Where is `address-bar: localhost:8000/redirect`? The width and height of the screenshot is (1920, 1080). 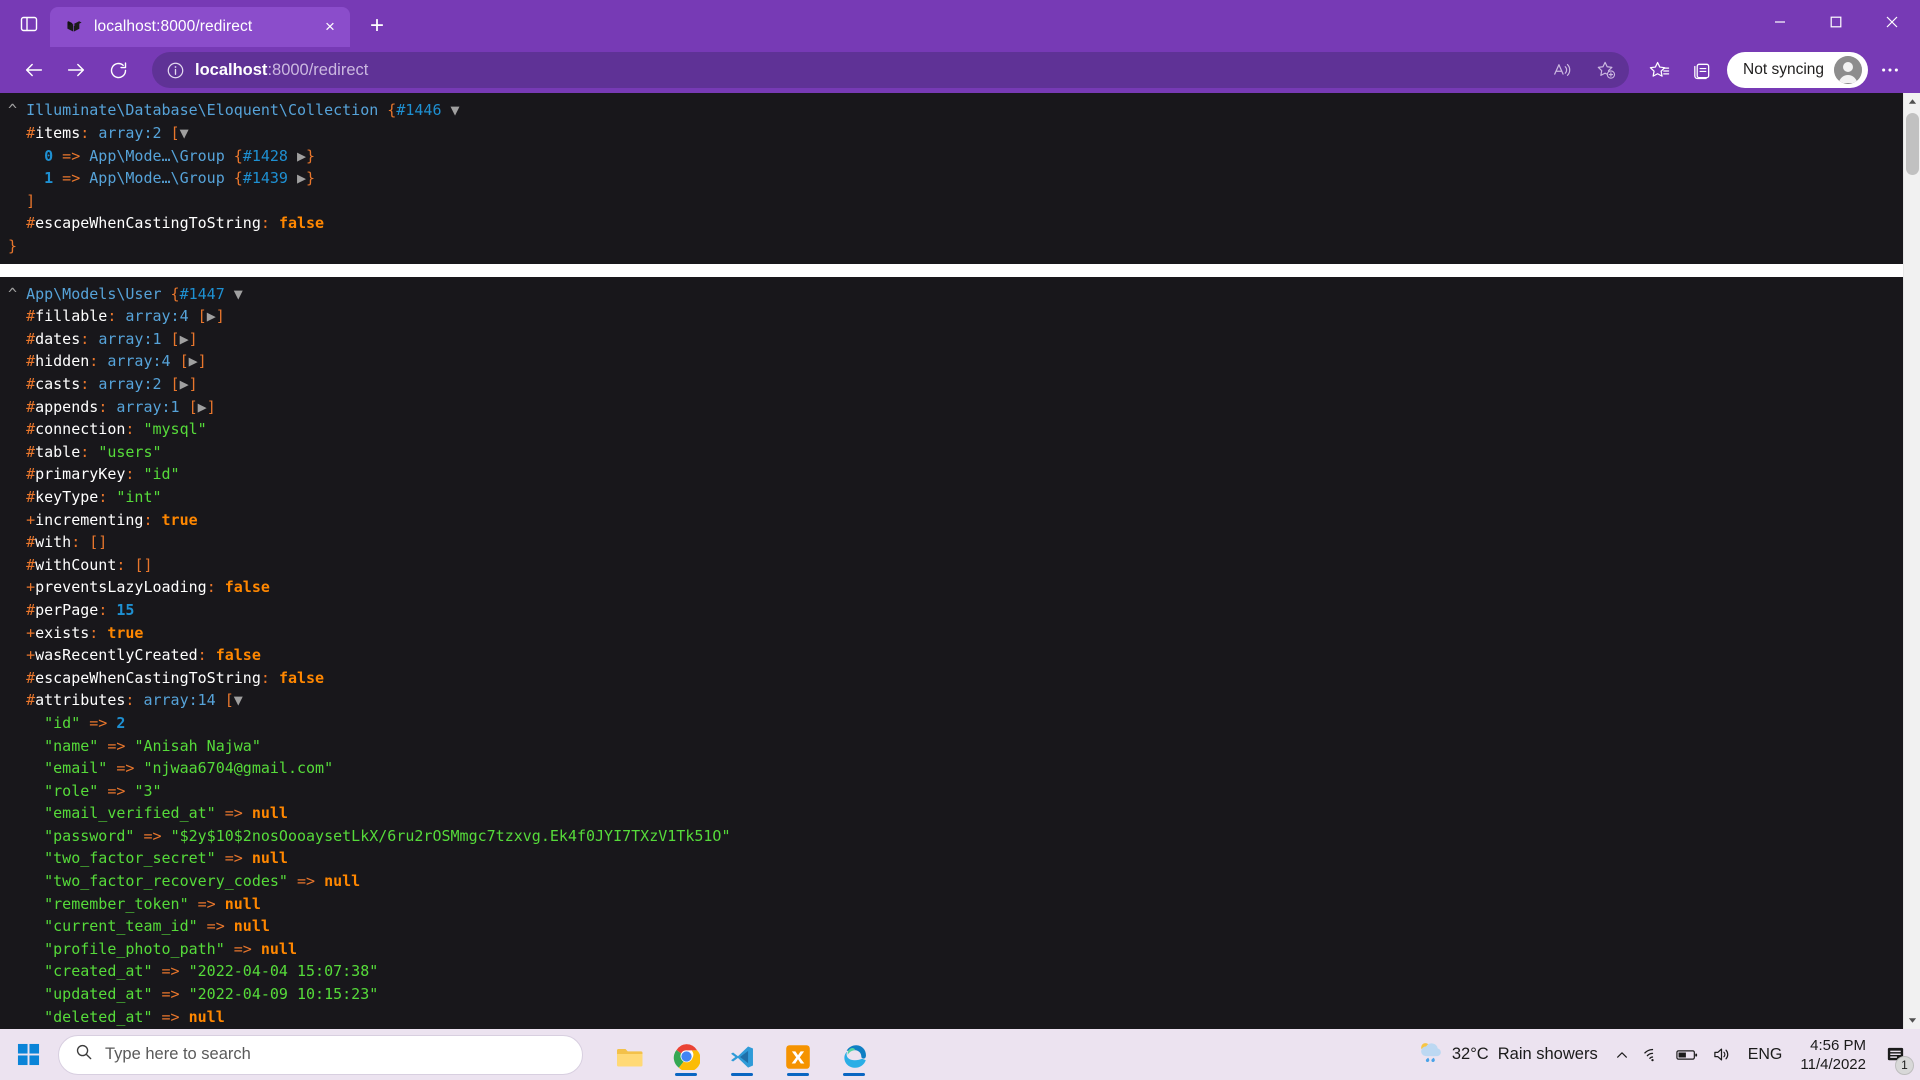 address-bar: localhost:8000/redirect is located at coordinates (891, 70).